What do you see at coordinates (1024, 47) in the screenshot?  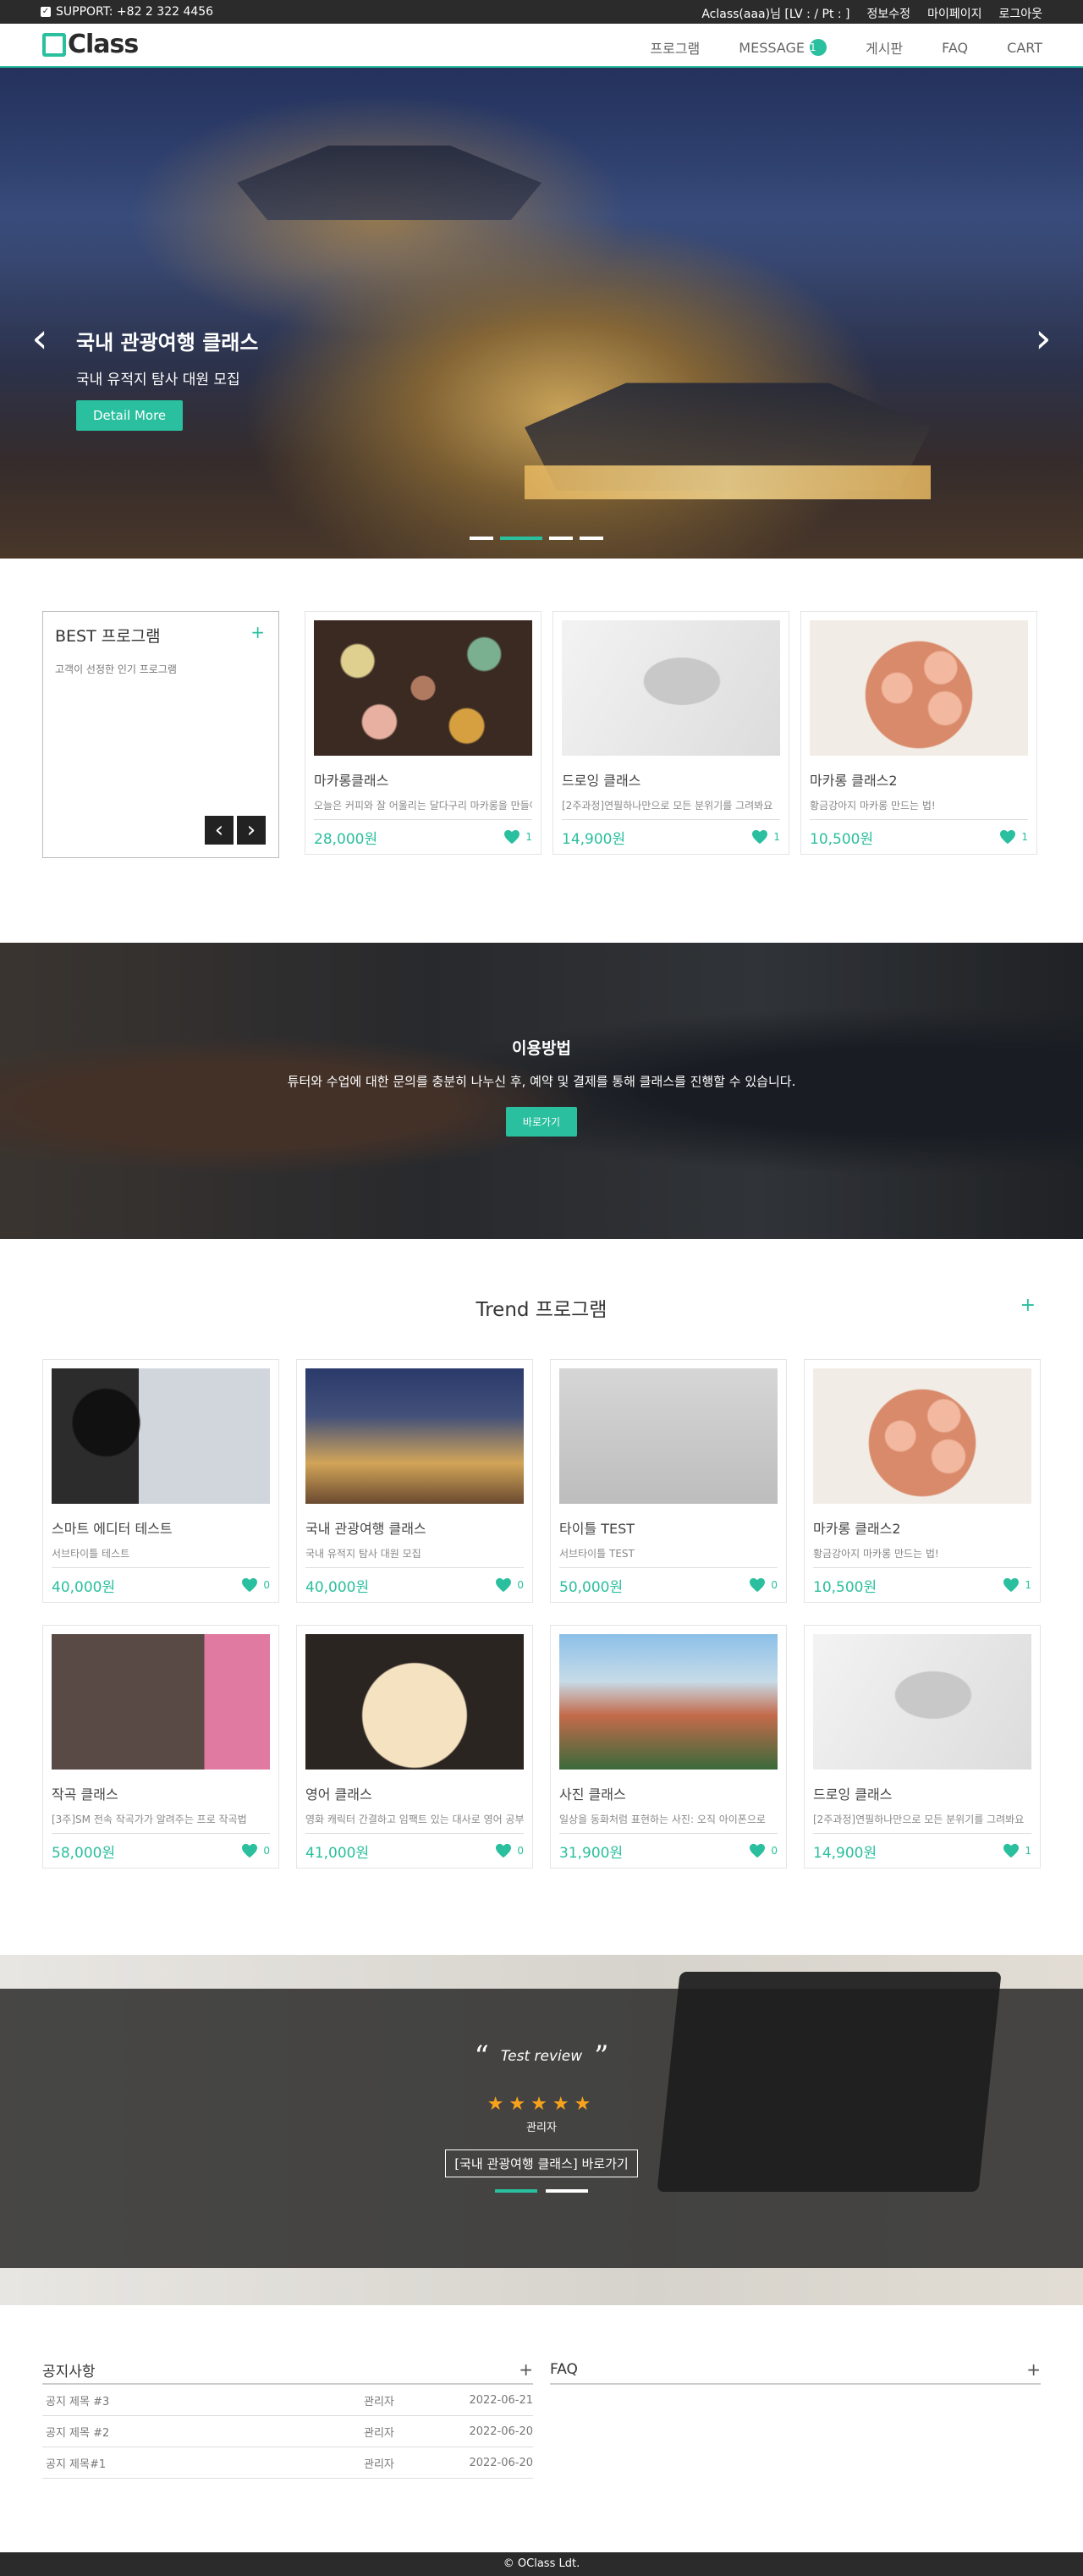 I see `nav-cart: CART` at bounding box center [1024, 47].